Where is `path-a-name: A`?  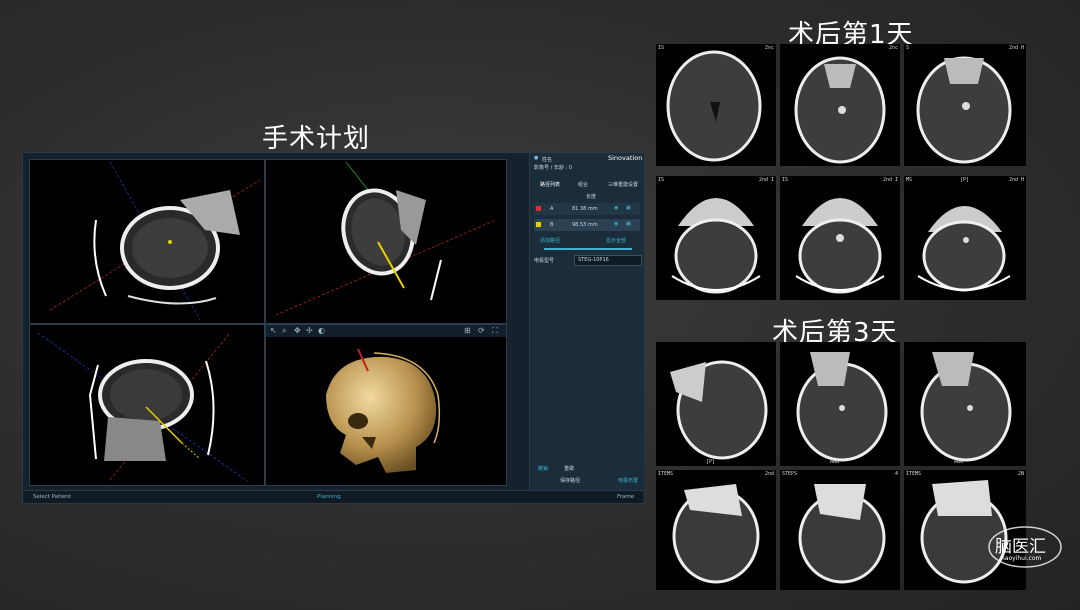
path-a-name: A is located at coordinates (552, 209).